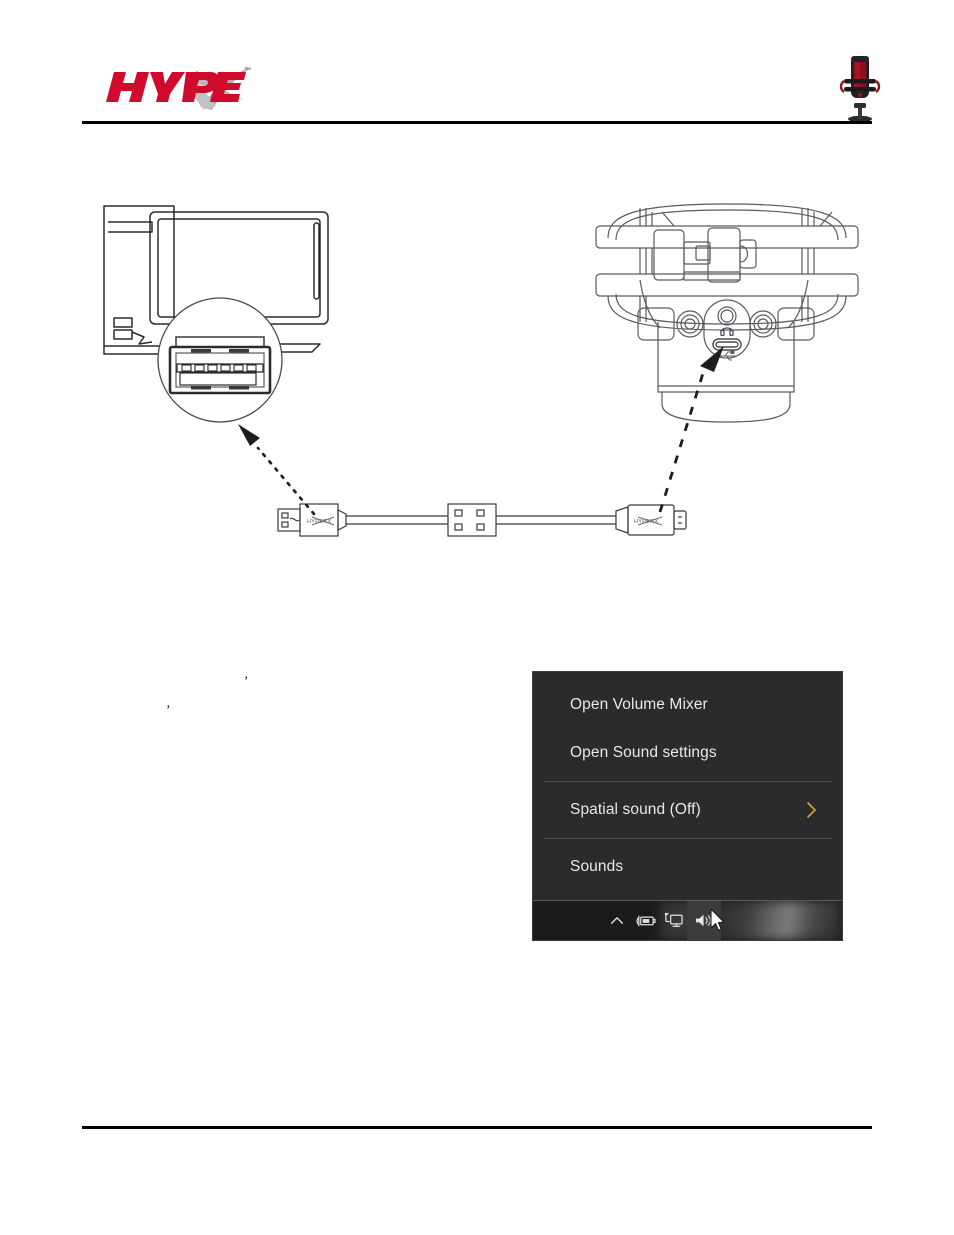 Image resolution: width=954 pixels, height=1235 pixels. I want to click on desktop-computer-illustration, so click(218, 318).